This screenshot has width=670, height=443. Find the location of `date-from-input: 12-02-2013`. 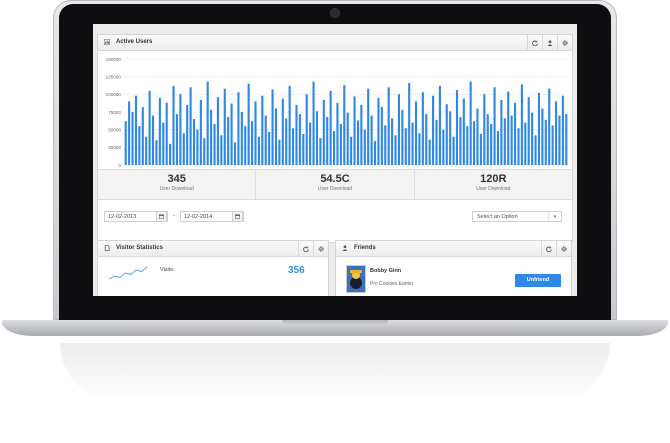

date-from-input: 12-02-2013 is located at coordinates (136, 216).